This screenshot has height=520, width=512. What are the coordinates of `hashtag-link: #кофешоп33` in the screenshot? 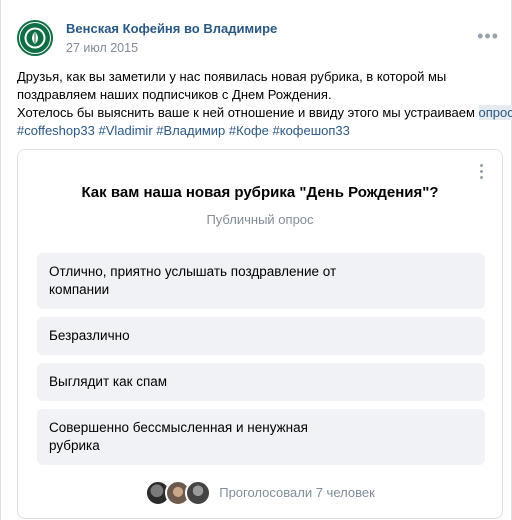 It's located at (311, 130).